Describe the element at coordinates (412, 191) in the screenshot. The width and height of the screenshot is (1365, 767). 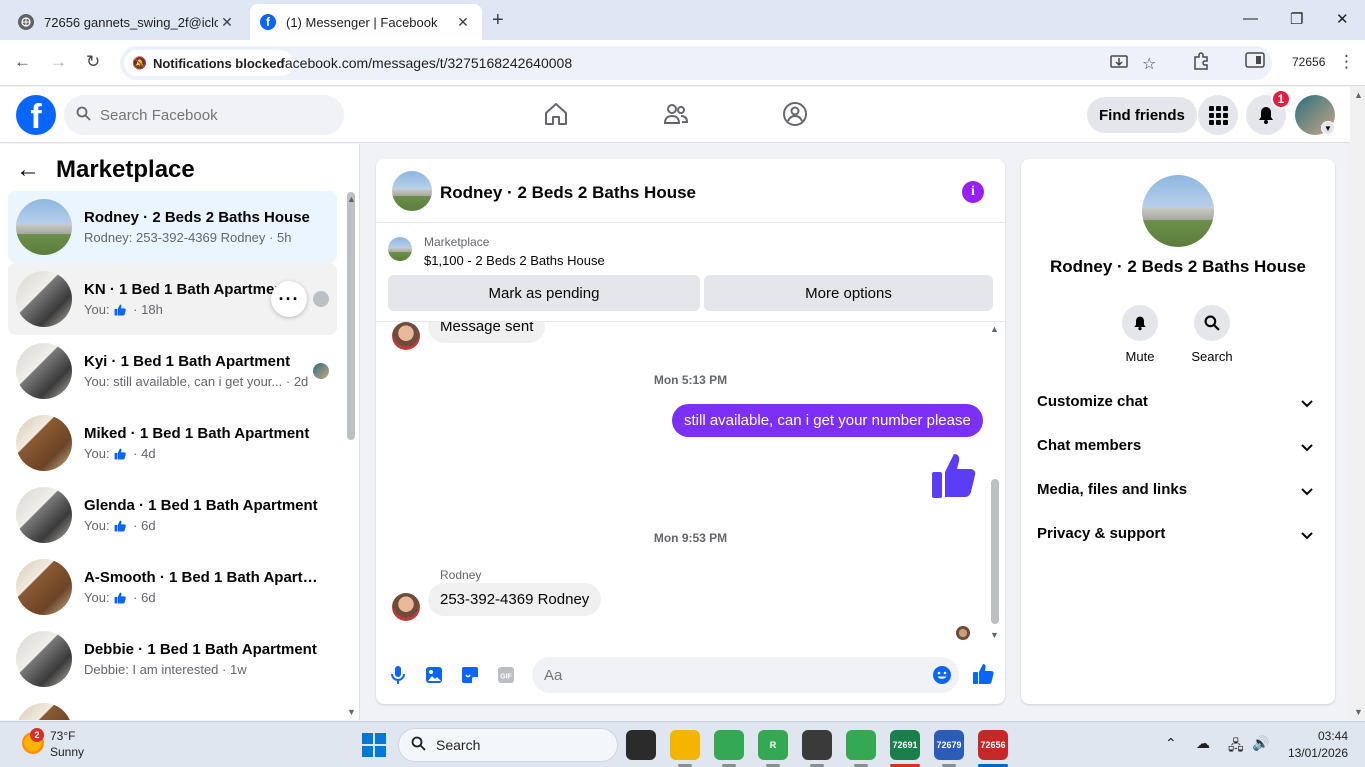
I see `chat-avatar` at that location.